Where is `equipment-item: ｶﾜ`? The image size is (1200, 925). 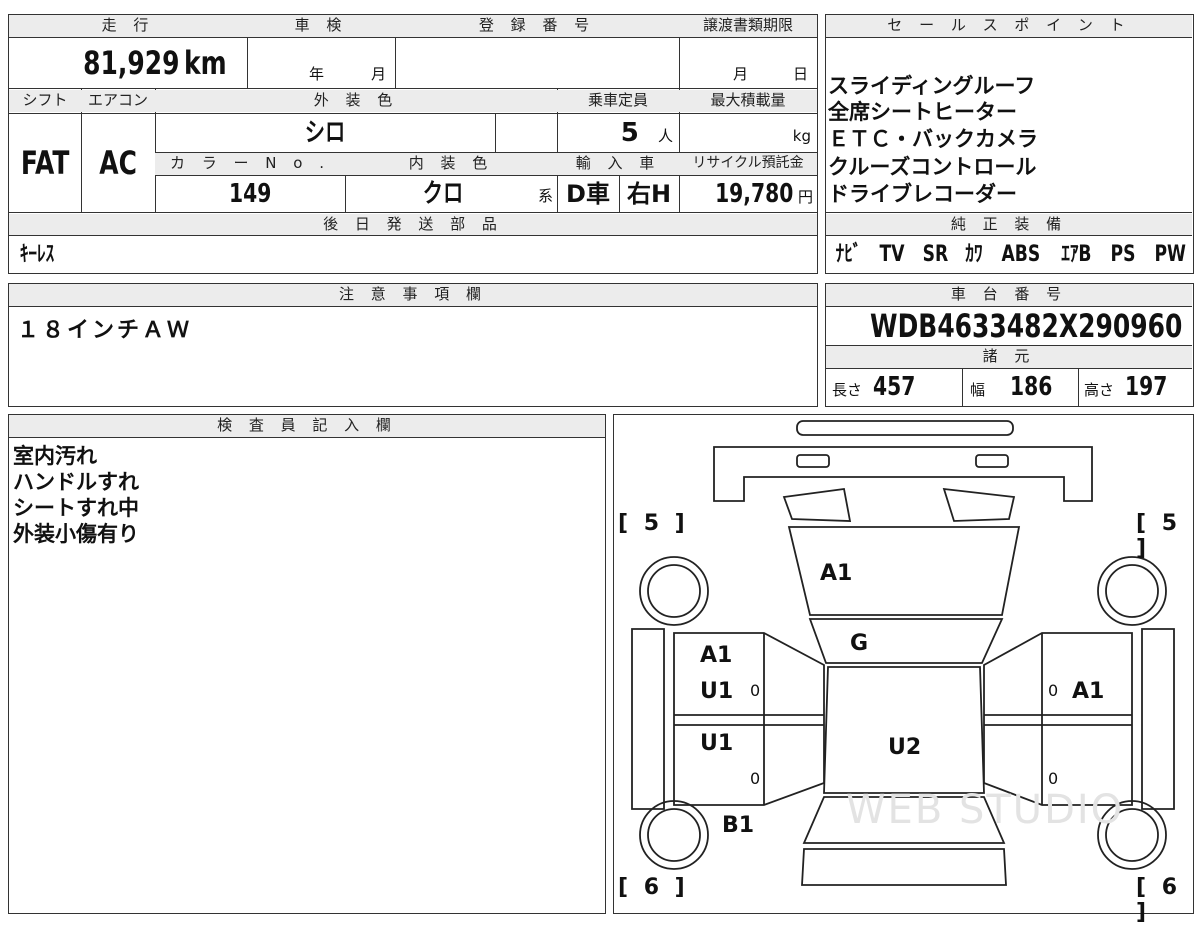
equipment-item: ｶﾜ is located at coordinates (974, 254).